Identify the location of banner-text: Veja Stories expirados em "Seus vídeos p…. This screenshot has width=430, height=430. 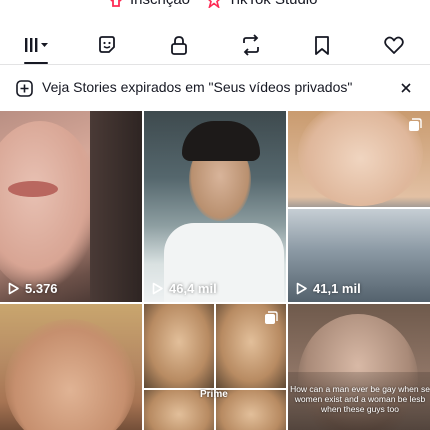
(197, 87).